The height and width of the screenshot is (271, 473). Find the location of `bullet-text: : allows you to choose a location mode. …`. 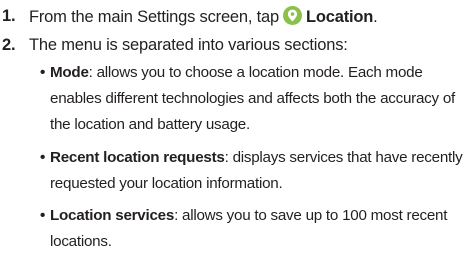

bullet-text: : allows you to choose a location mode. … is located at coordinates (255, 72).